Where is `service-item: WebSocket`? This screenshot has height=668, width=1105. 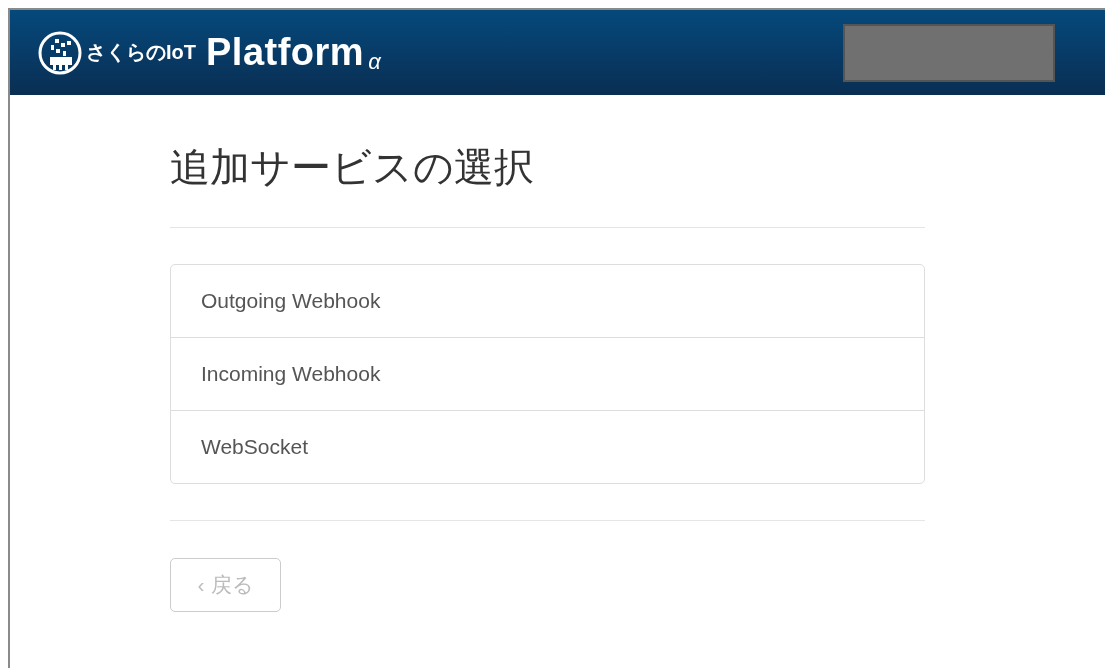
service-item: WebSocket is located at coordinates (547, 446).